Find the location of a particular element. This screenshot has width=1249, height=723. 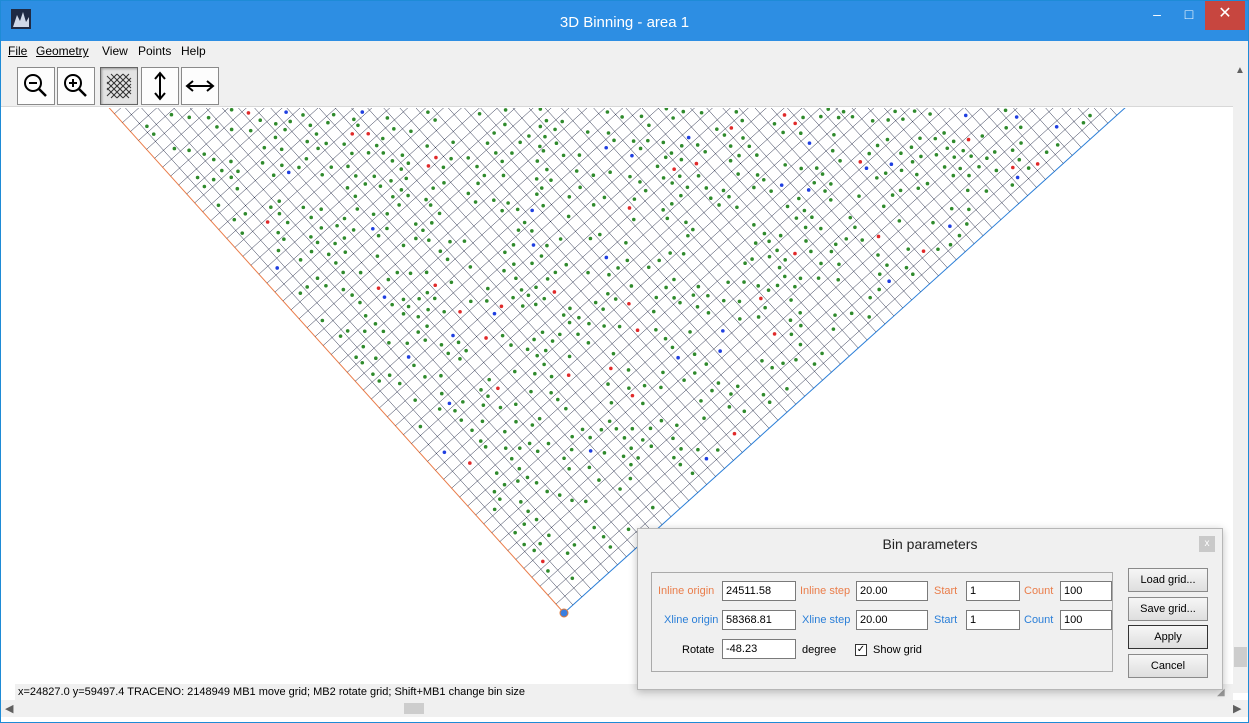

vertical-scroll-thumb is located at coordinates (1240, 657).